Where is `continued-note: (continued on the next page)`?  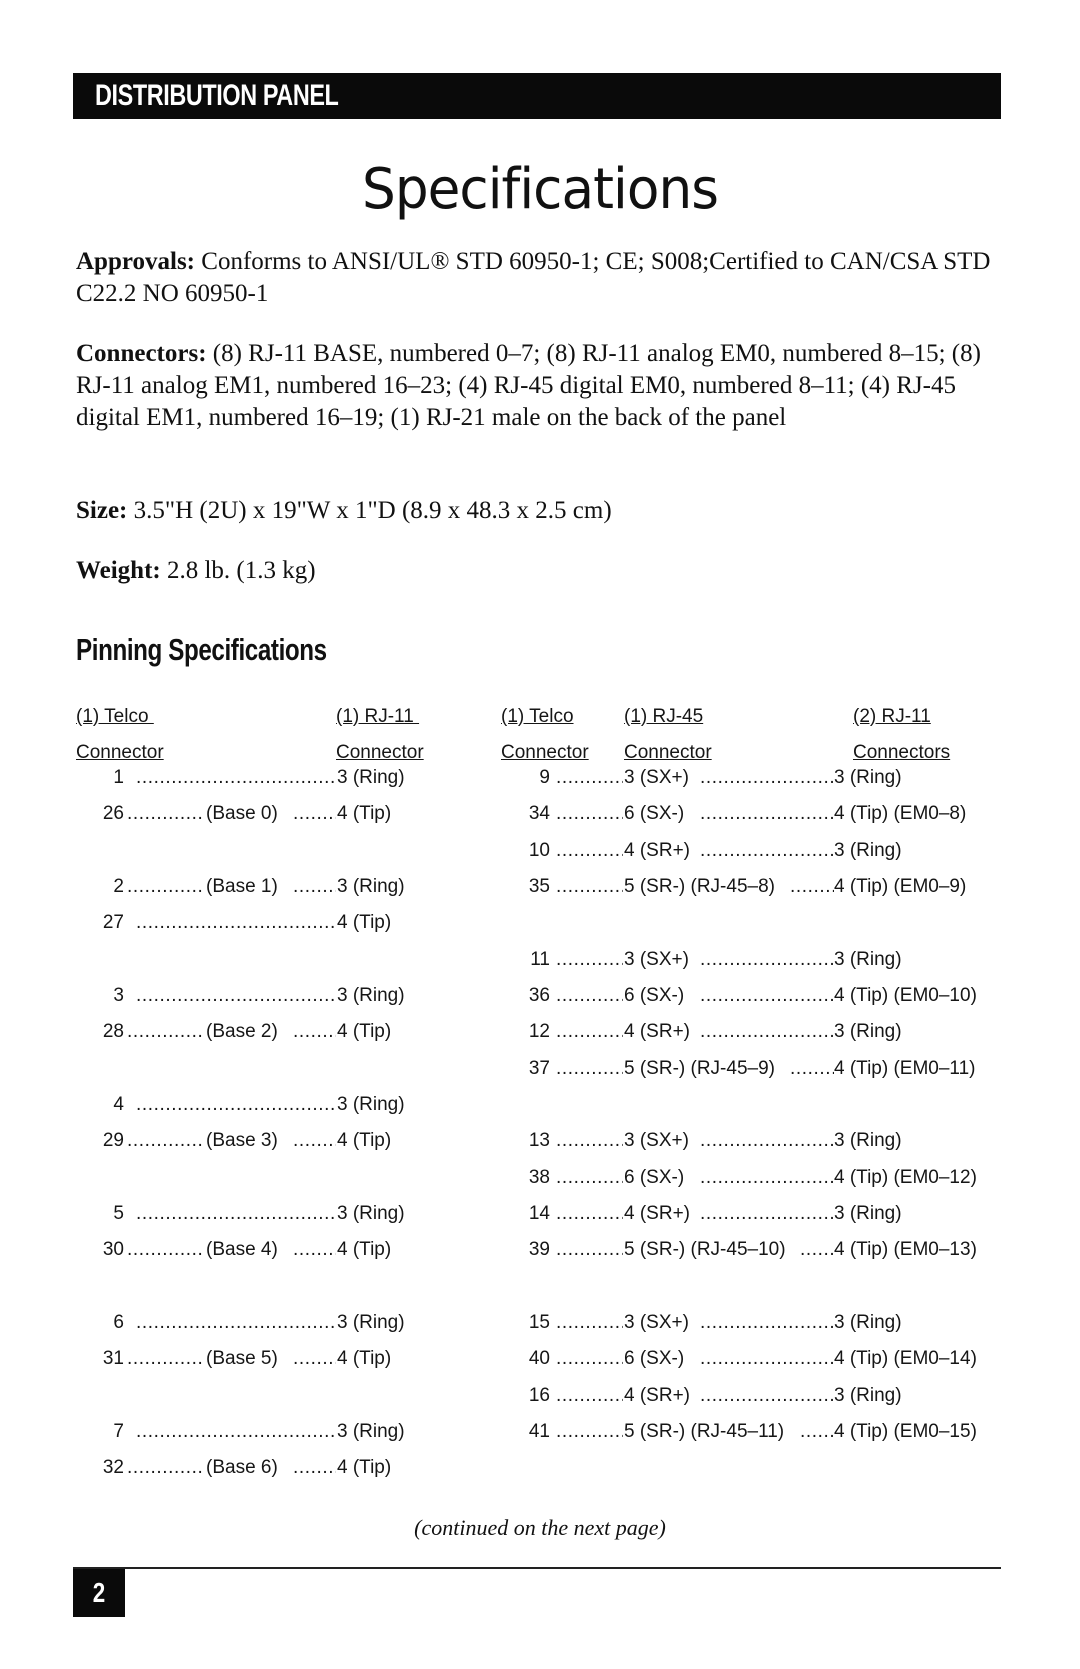 continued-note: (continued on the next page) is located at coordinates (540, 1527).